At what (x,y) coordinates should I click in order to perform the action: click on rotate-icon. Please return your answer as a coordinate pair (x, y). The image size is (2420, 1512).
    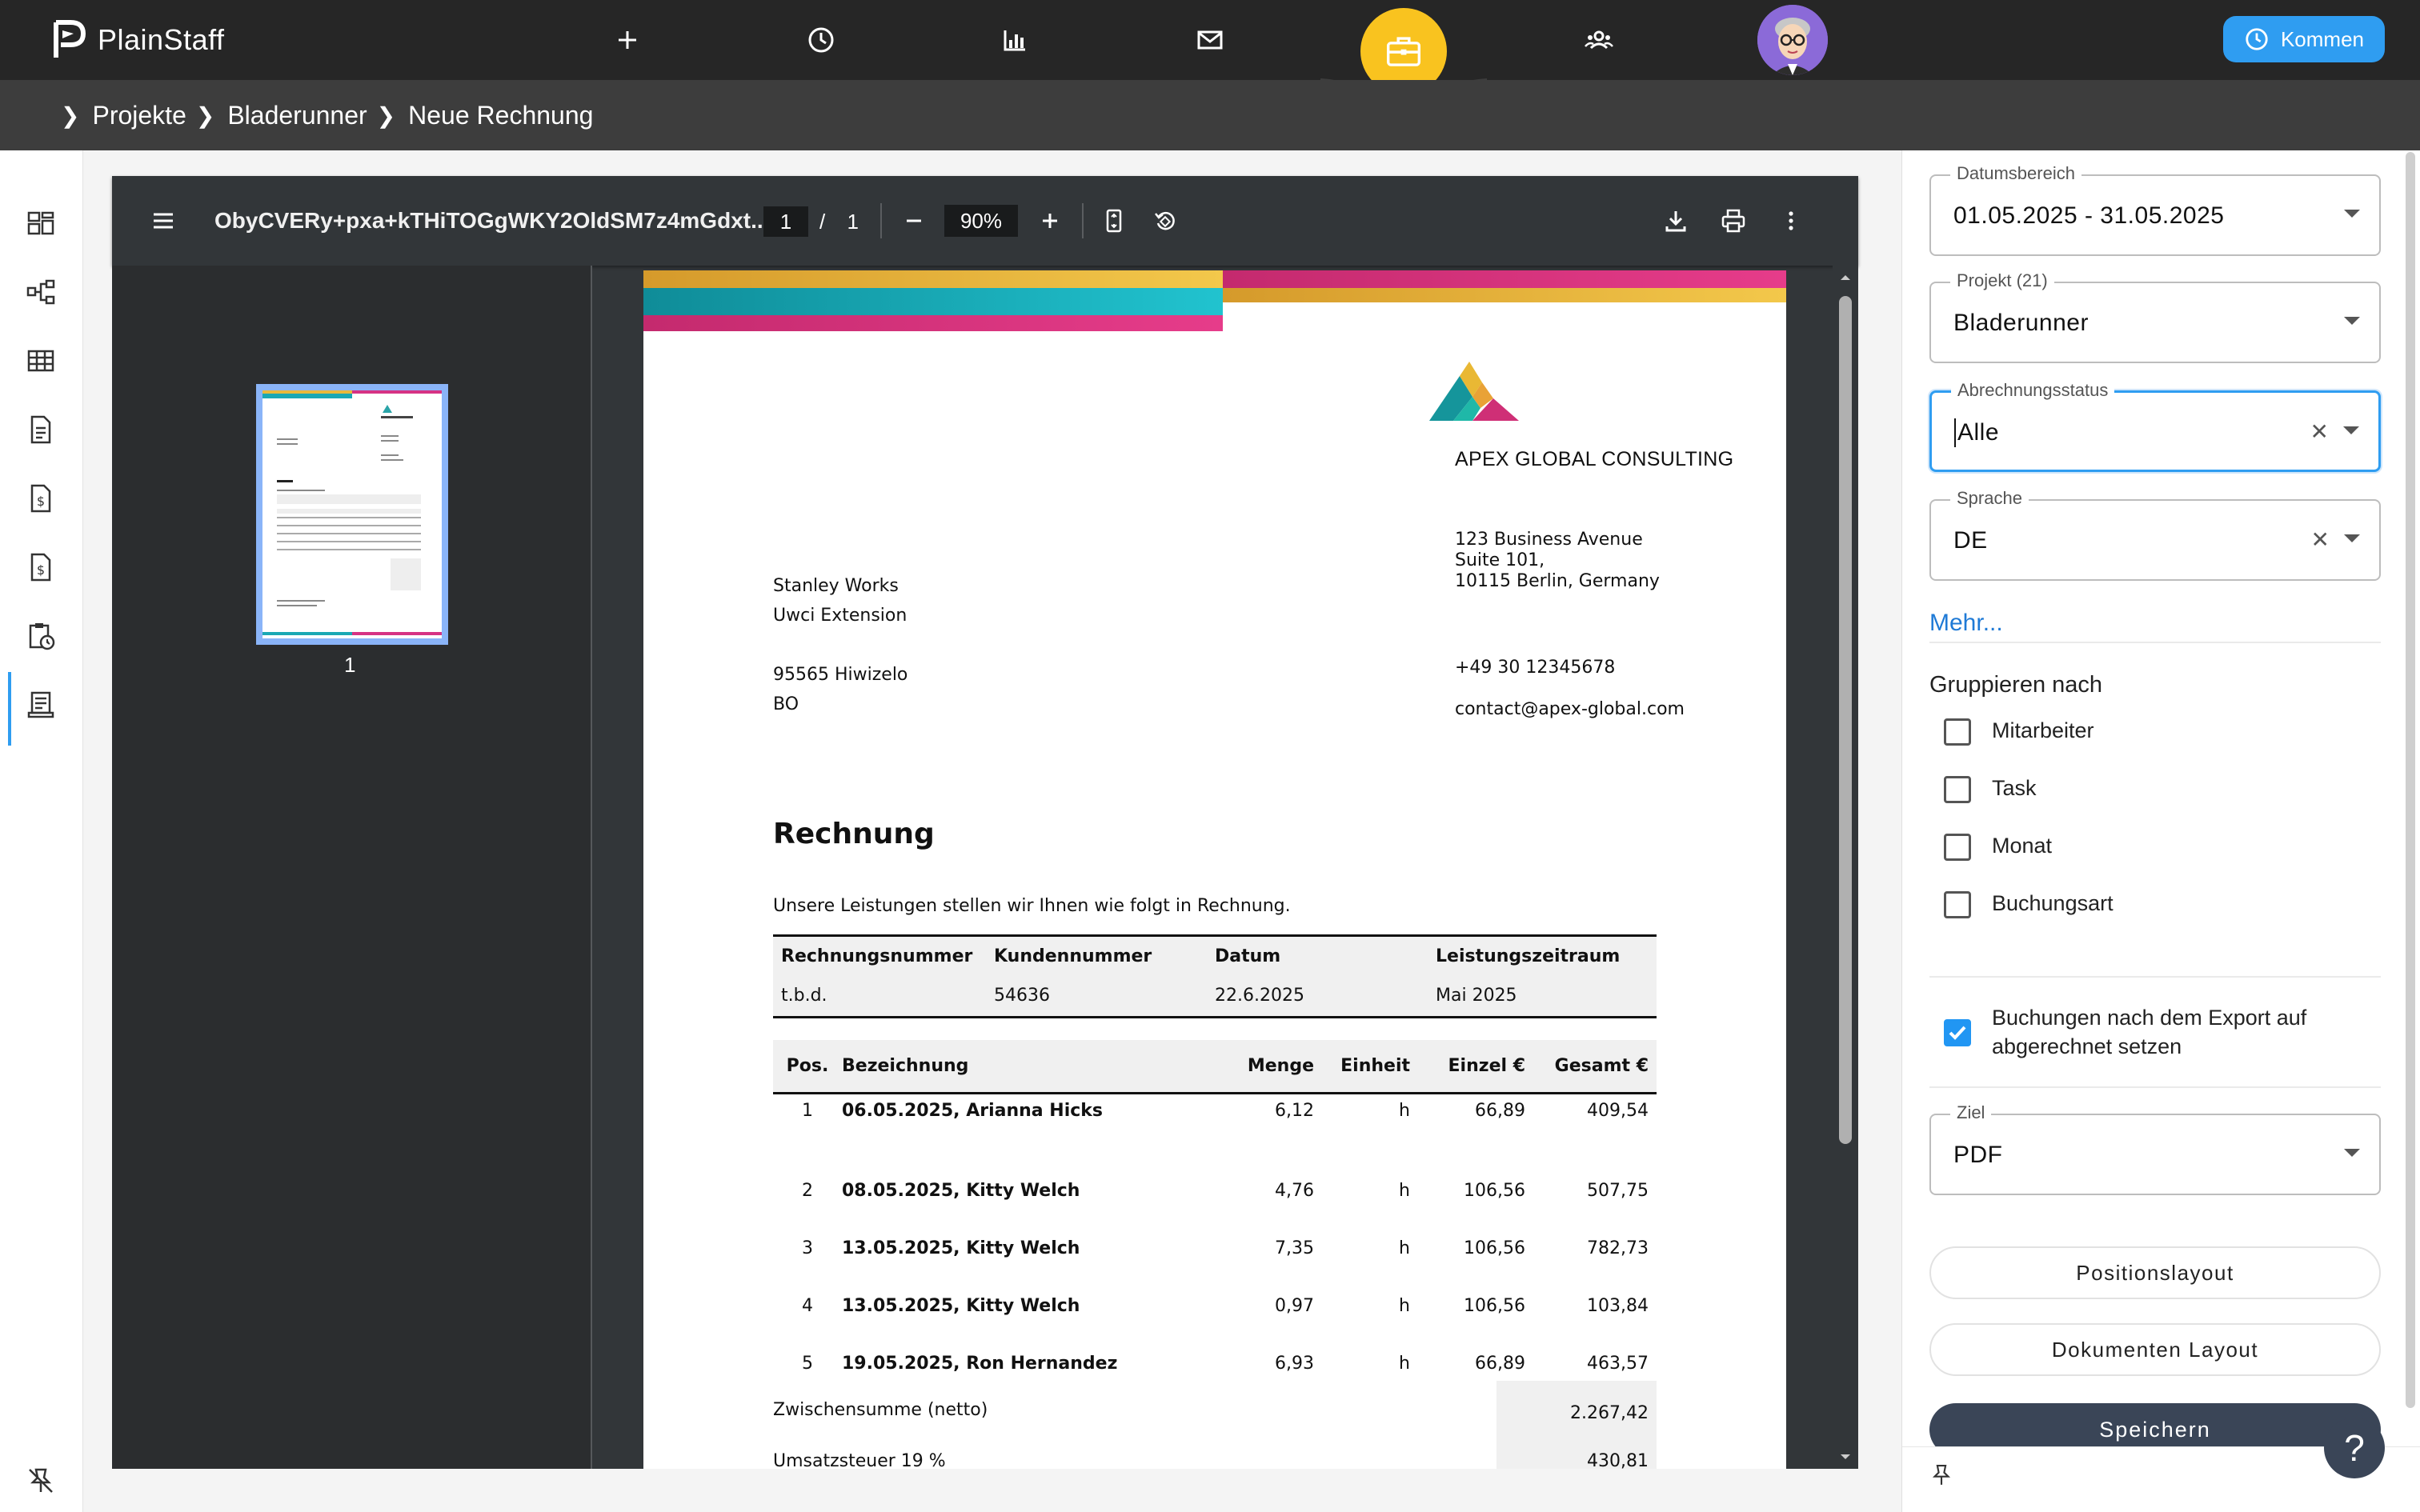
    Looking at the image, I should click on (1165, 220).